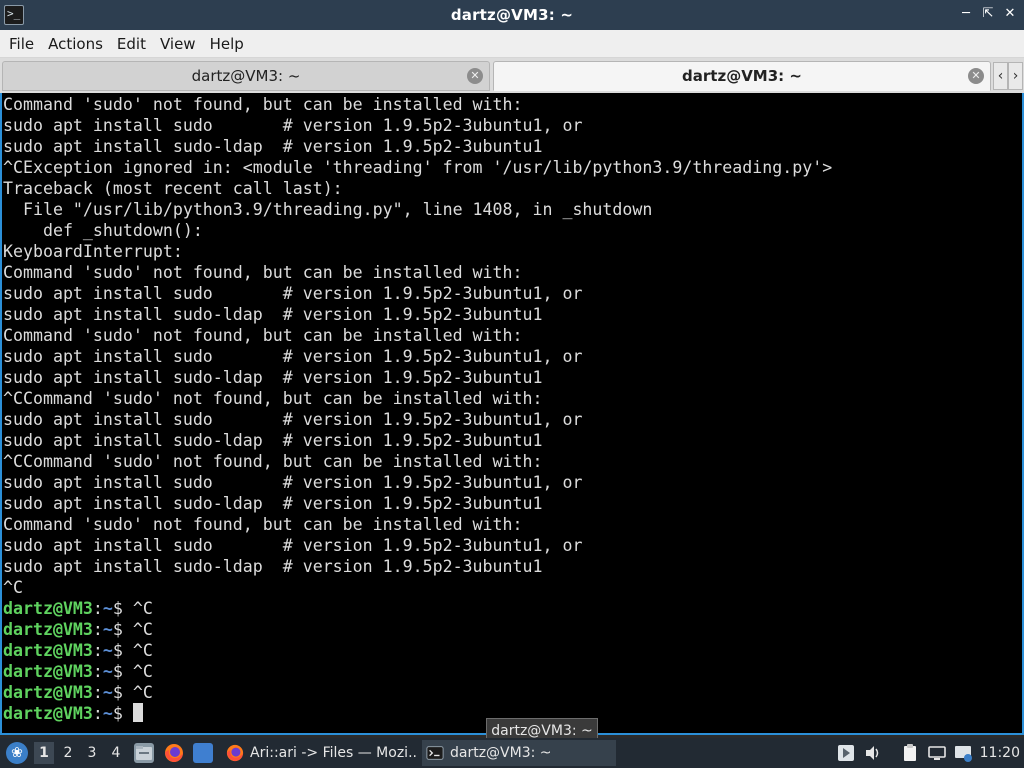 The width and height of the screenshot is (1024, 768). What do you see at coordinates (44, 753) in the screenshot?
I see `workspace-1: 1` at bounding box center [44, 753].